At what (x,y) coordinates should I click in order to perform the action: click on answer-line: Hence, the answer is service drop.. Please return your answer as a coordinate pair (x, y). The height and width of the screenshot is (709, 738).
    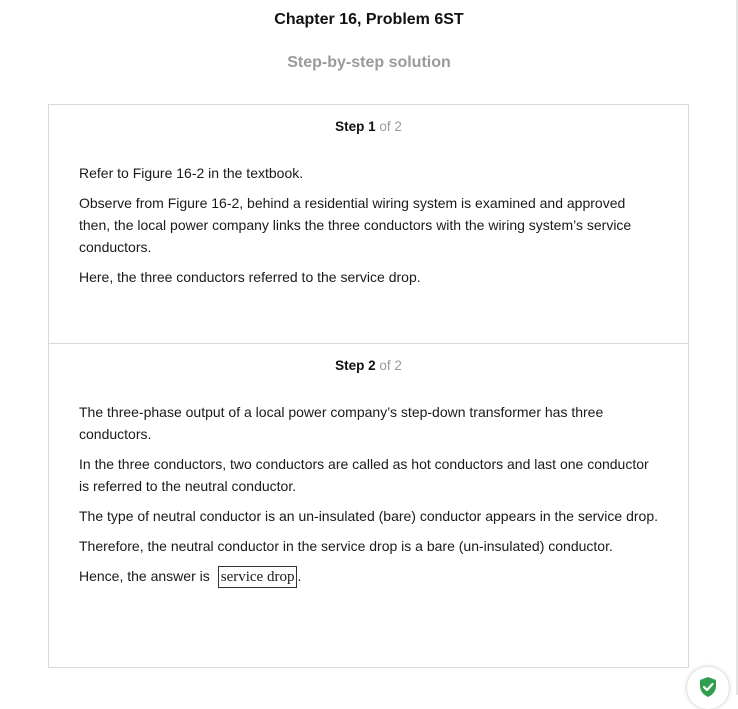
    Looking at the image, I should click on (368, 577).